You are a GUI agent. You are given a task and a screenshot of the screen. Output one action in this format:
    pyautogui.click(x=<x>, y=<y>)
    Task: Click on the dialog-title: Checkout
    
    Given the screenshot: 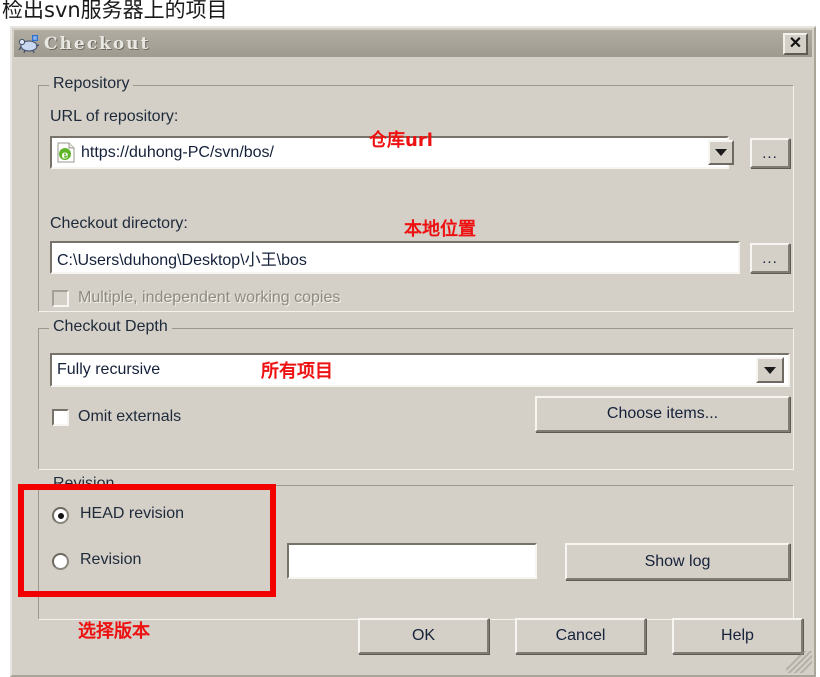 What is the action you would take?
    pyautogui.click(x=97, y=43)
    